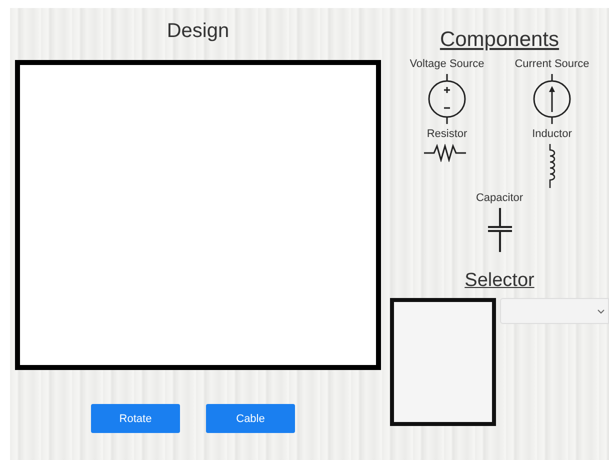  What do you see at coordinates (198, 32) in the screenshot?
I see `design-title: Design` at bounding box center [198, 32].